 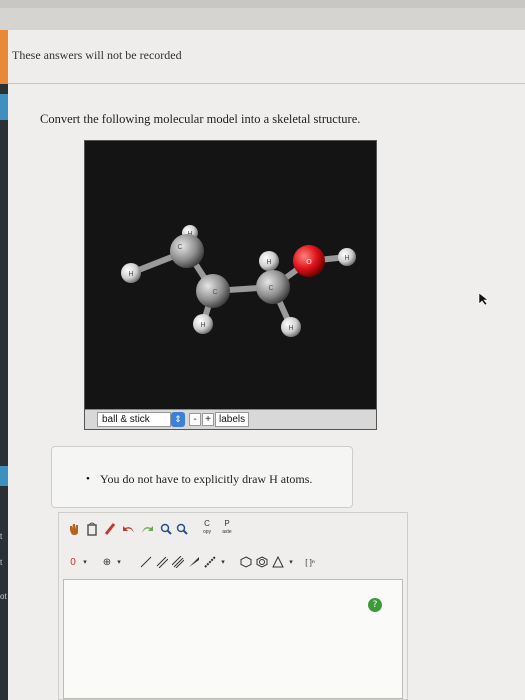 What do you see at coordinates (4, 57) in the screenshot?
I see `banner-accent` at bounding box center [4, 57].